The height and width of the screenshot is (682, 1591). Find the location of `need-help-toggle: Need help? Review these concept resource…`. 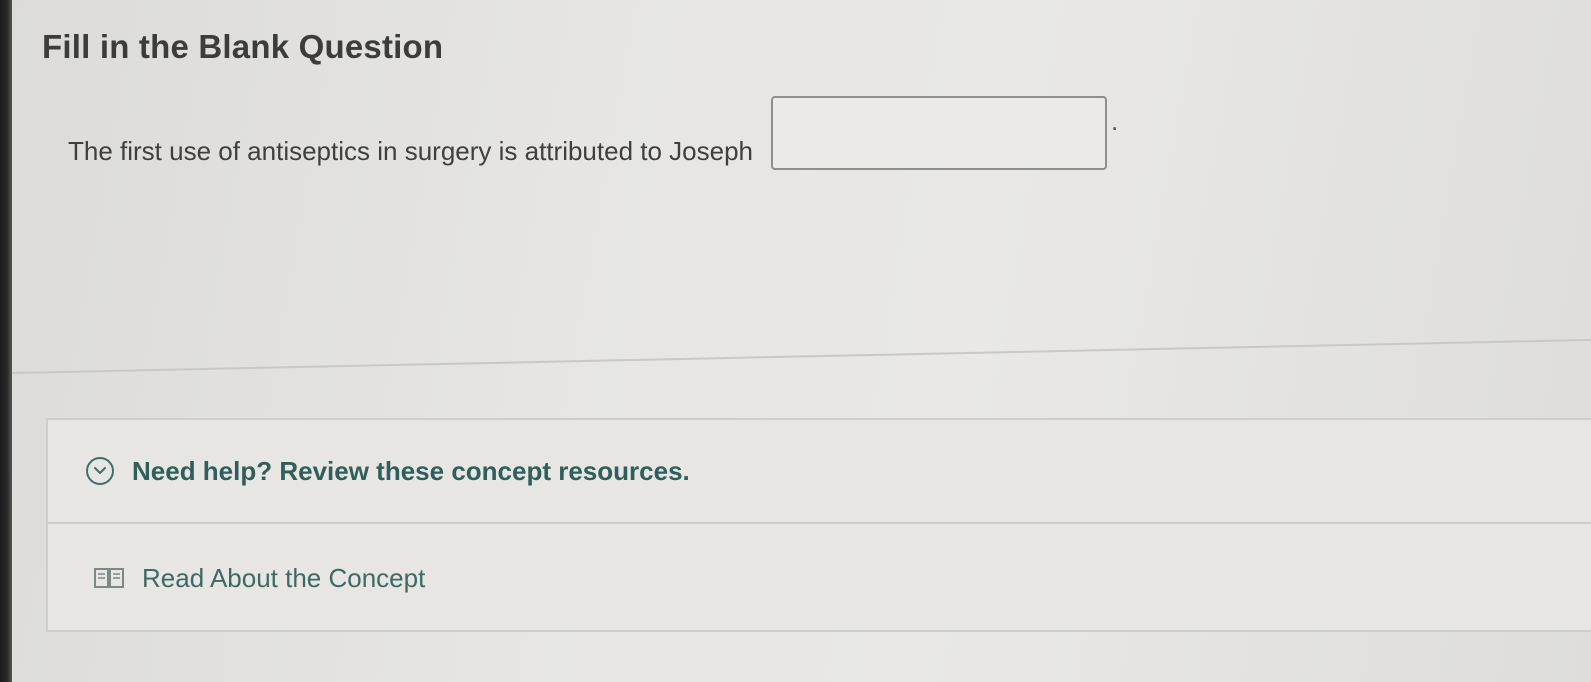

need-help-toggle: Need help? Review these concept resource… is located at coordinates (819, 472).